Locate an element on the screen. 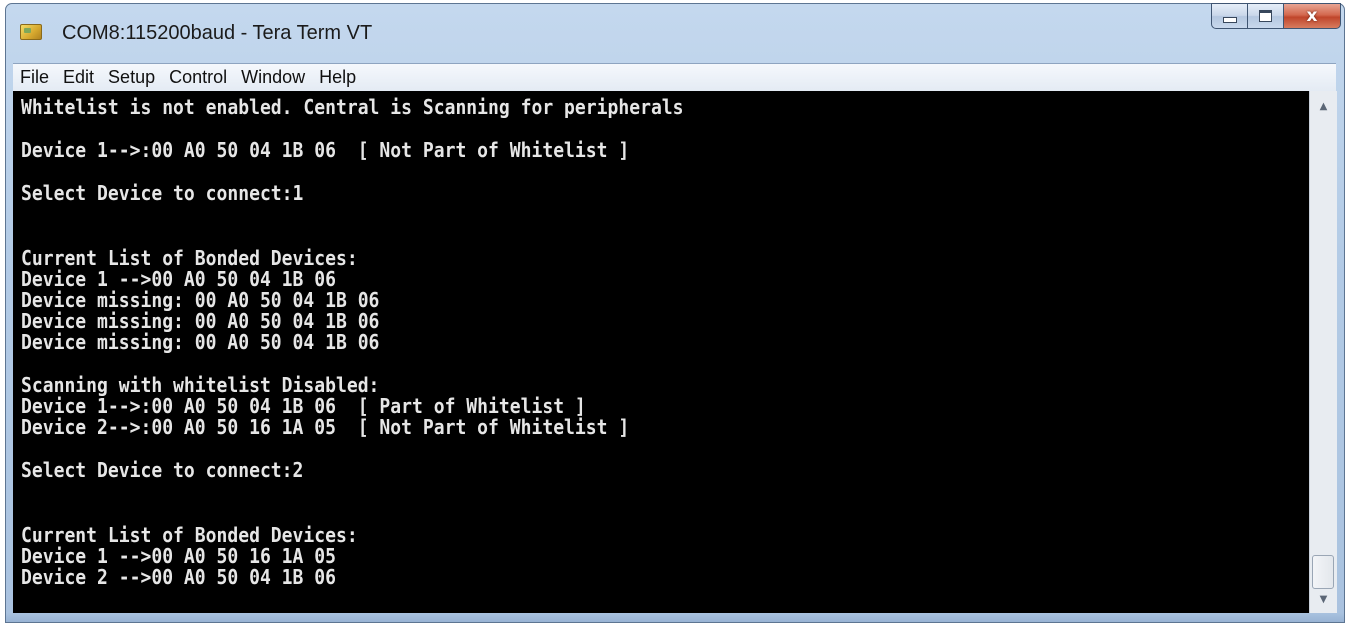 This screenshot has width=1353, height=628. tera-term-app-icon is located at coordinates (31, 32).